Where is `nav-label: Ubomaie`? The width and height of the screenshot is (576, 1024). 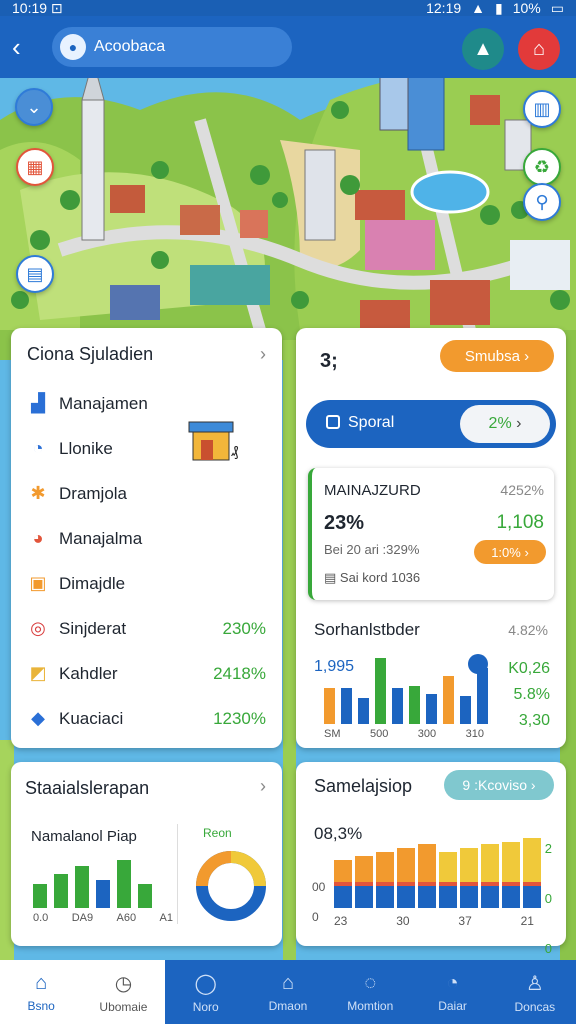
nav-label: Ubomaie is located at coordinates (123, 1006).